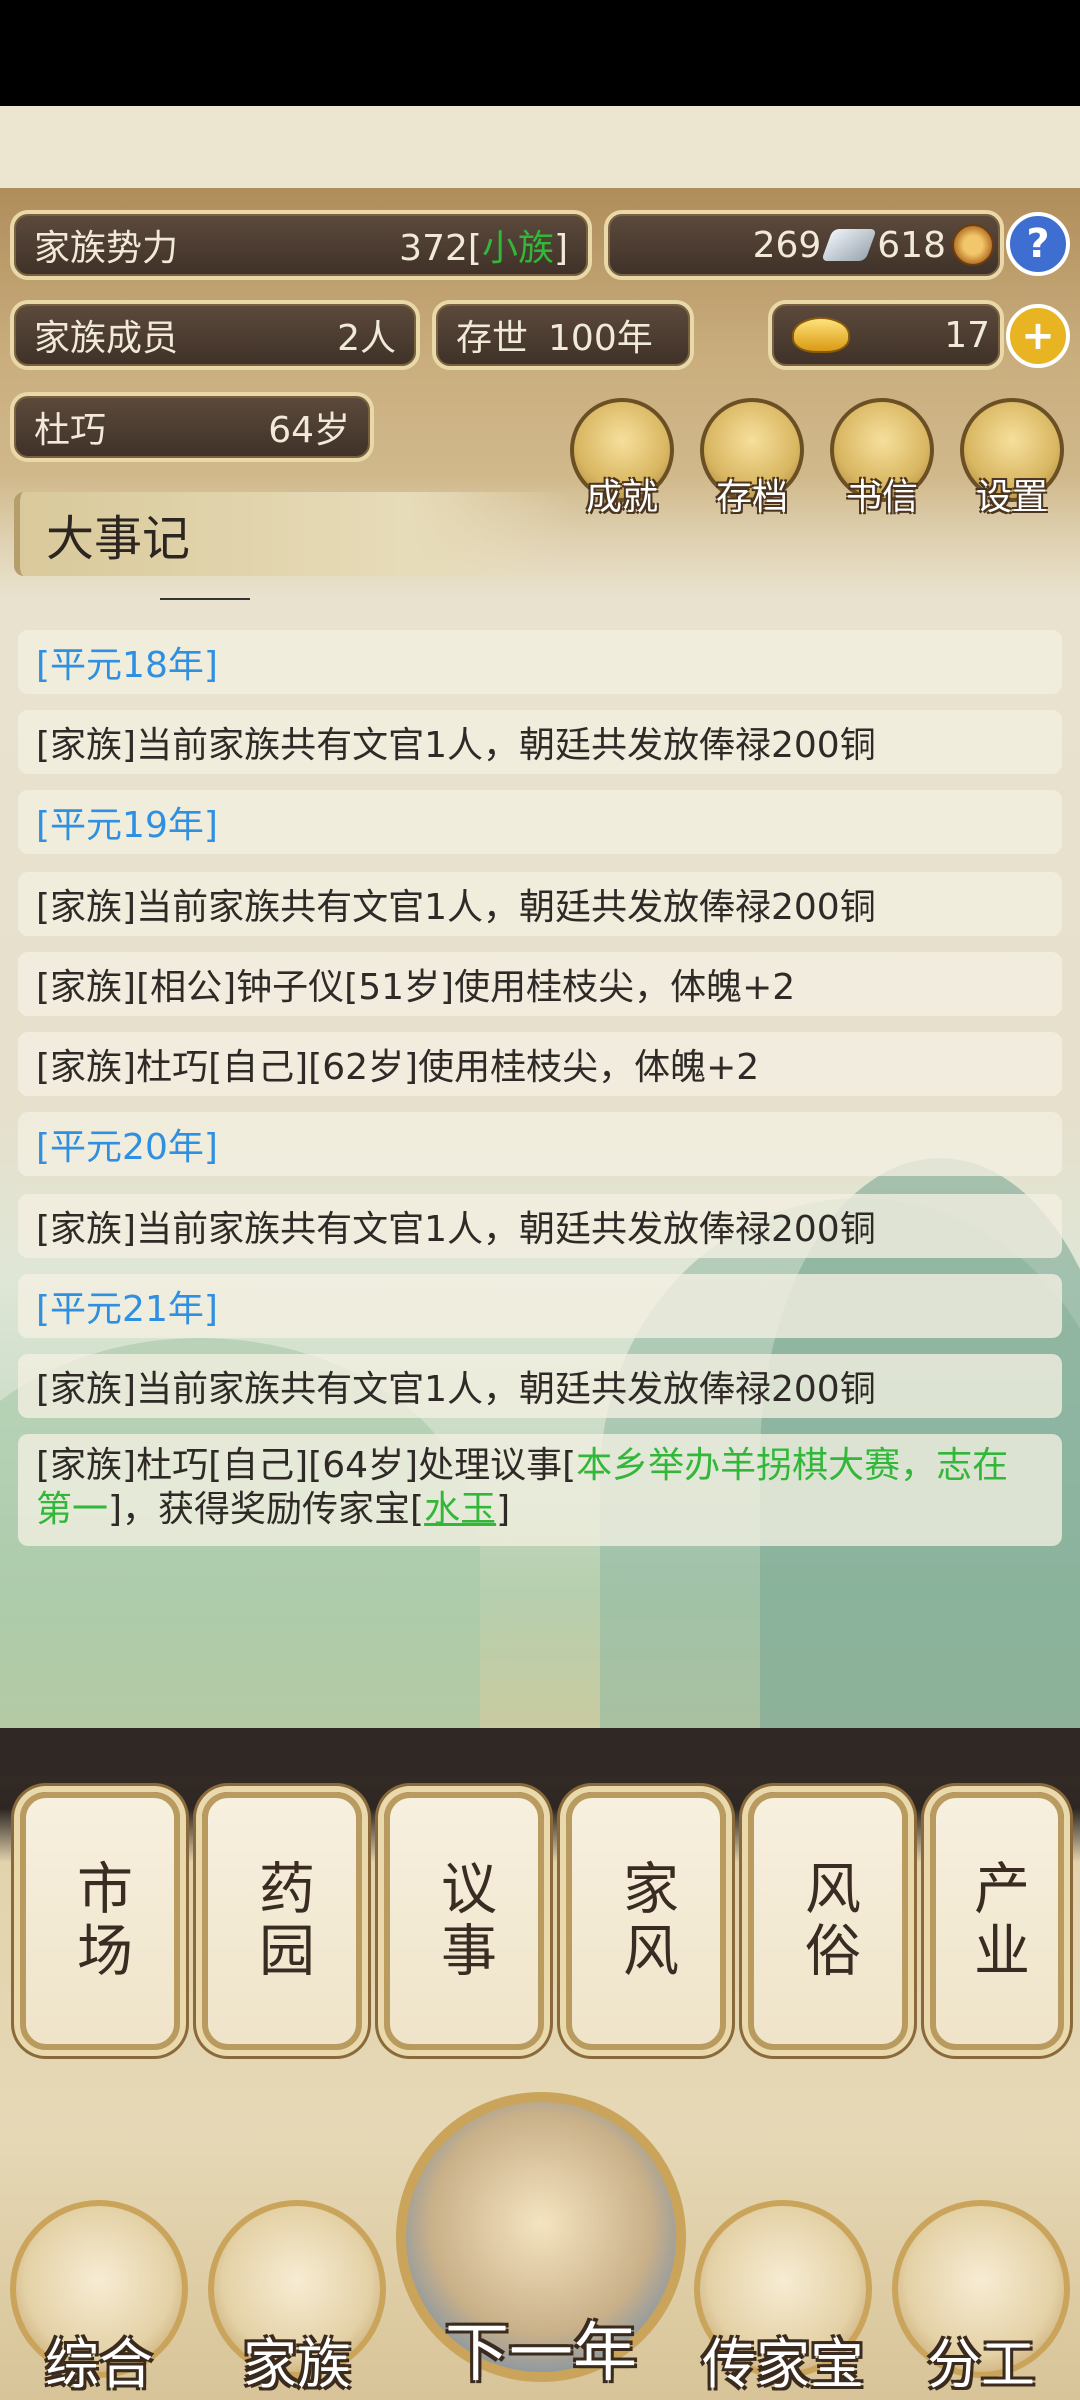 The height and width of the screenshot is (2400, 1080). I want to click on overview-label: 综合, so click(99, 2364).